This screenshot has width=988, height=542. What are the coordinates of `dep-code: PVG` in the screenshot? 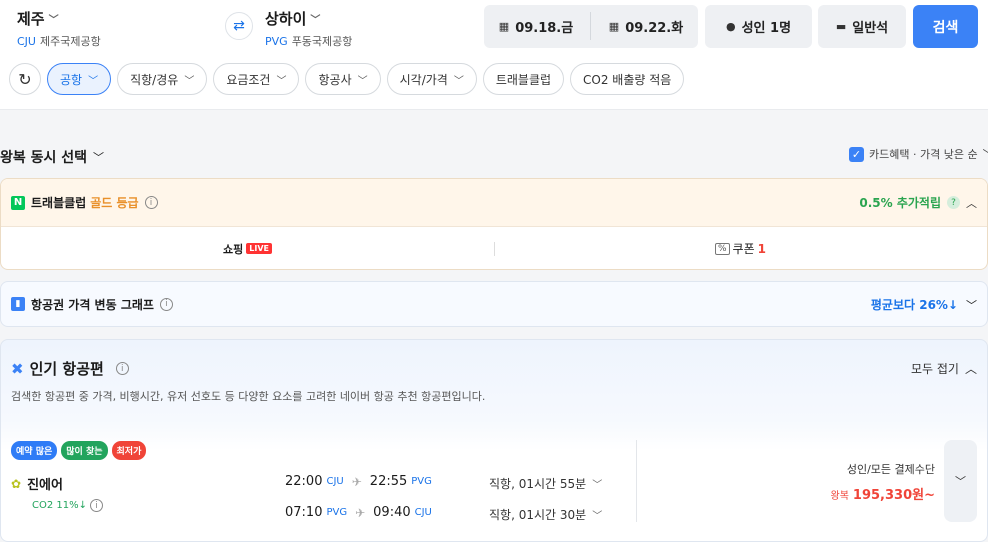 It's located at (337, 512).